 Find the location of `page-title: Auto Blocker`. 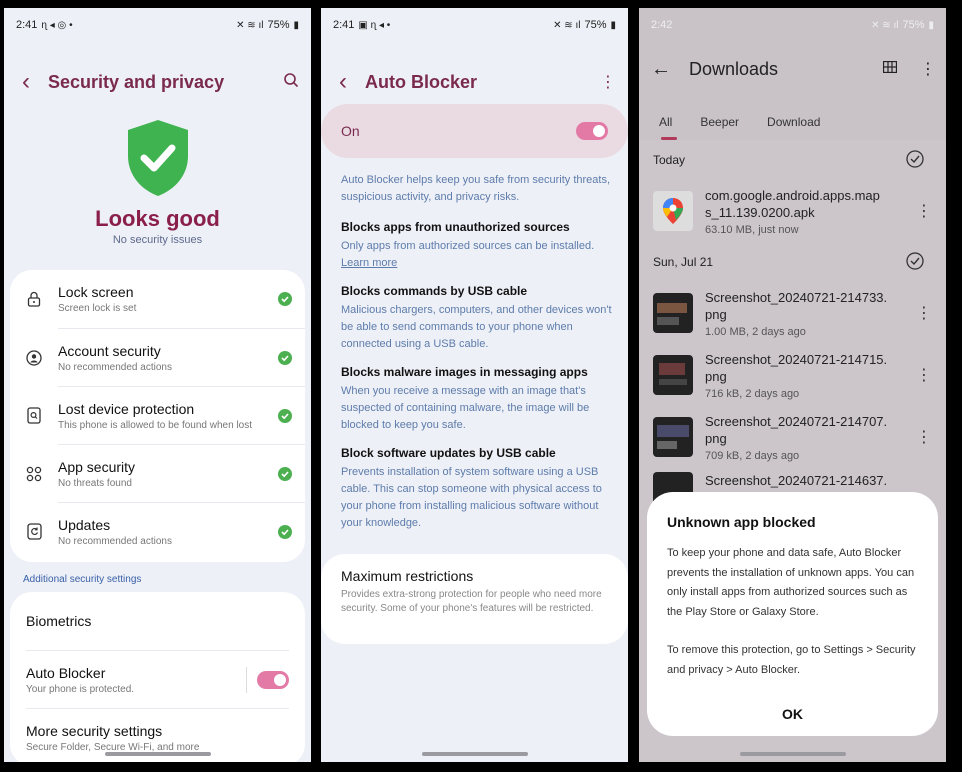

page-title: Auto Blocker is located at coordinates (421, 81).